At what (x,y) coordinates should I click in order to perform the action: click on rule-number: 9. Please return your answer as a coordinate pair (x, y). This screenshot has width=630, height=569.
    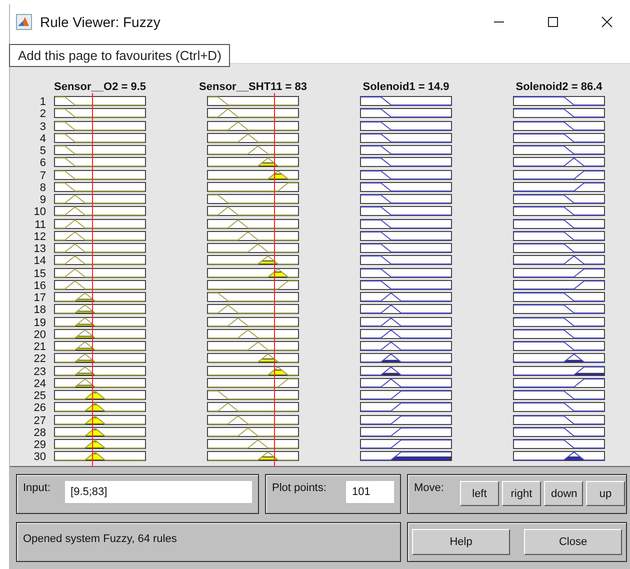
    Looking at the image, I should click on (42, 200).